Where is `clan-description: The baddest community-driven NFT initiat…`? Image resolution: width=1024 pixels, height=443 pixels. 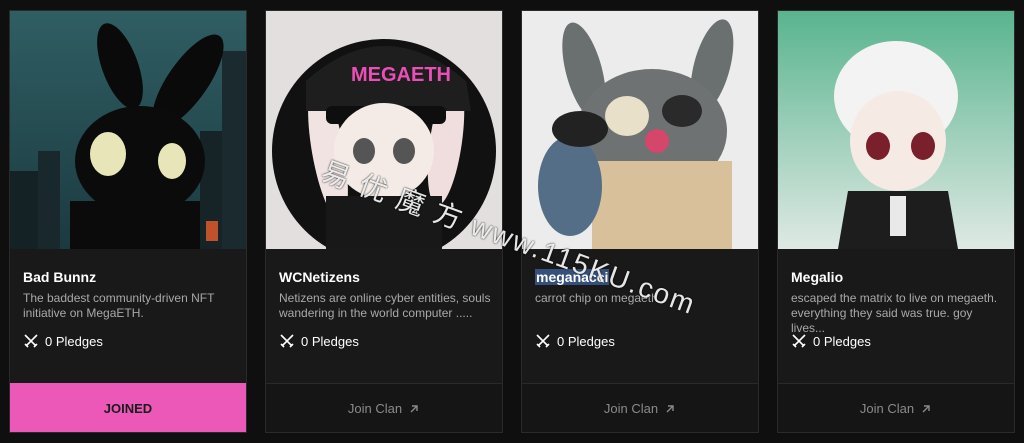 clan-description: The baddest community-driven NFT initiat… is located at coordinates (119, 305).